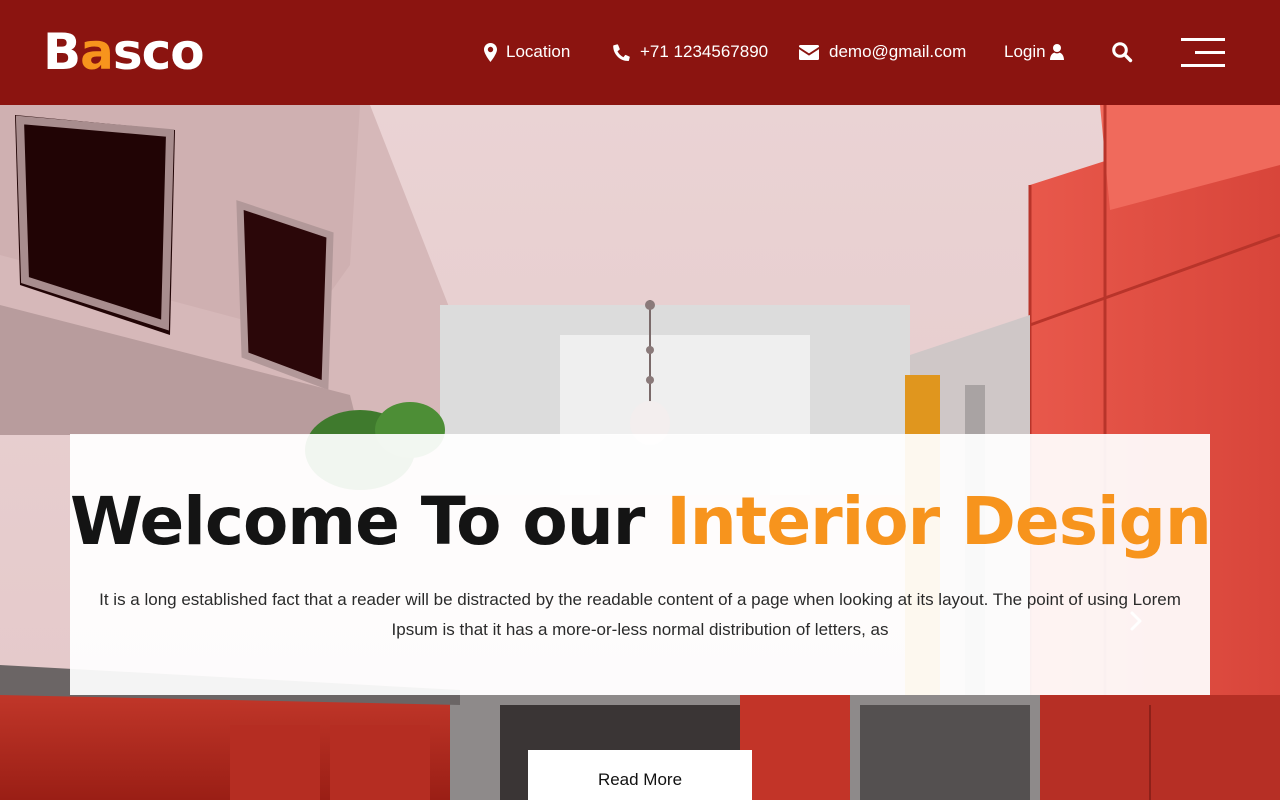 Image resolution: width=1280 pixels, height=800 pixels. I want to click on login-label: Login, so click(1025, 51).